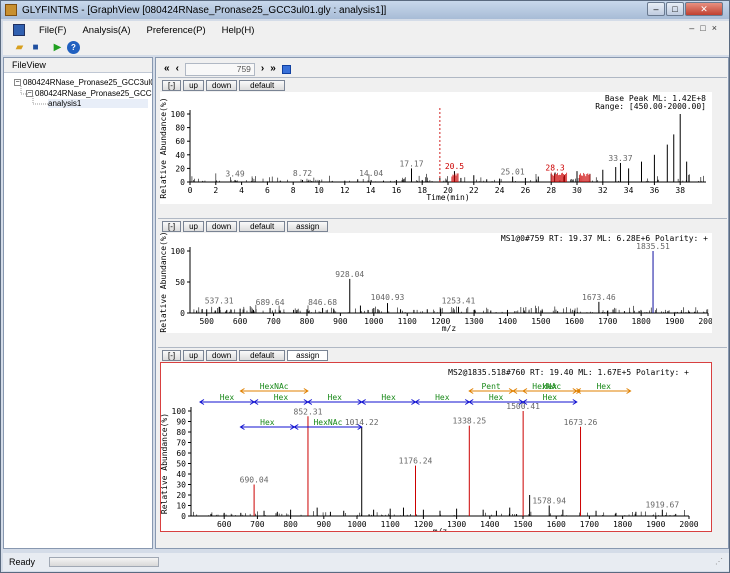 The height and width of the screenshot is (573, 730). I want to click on status-text: Ready, so click(22, 562).